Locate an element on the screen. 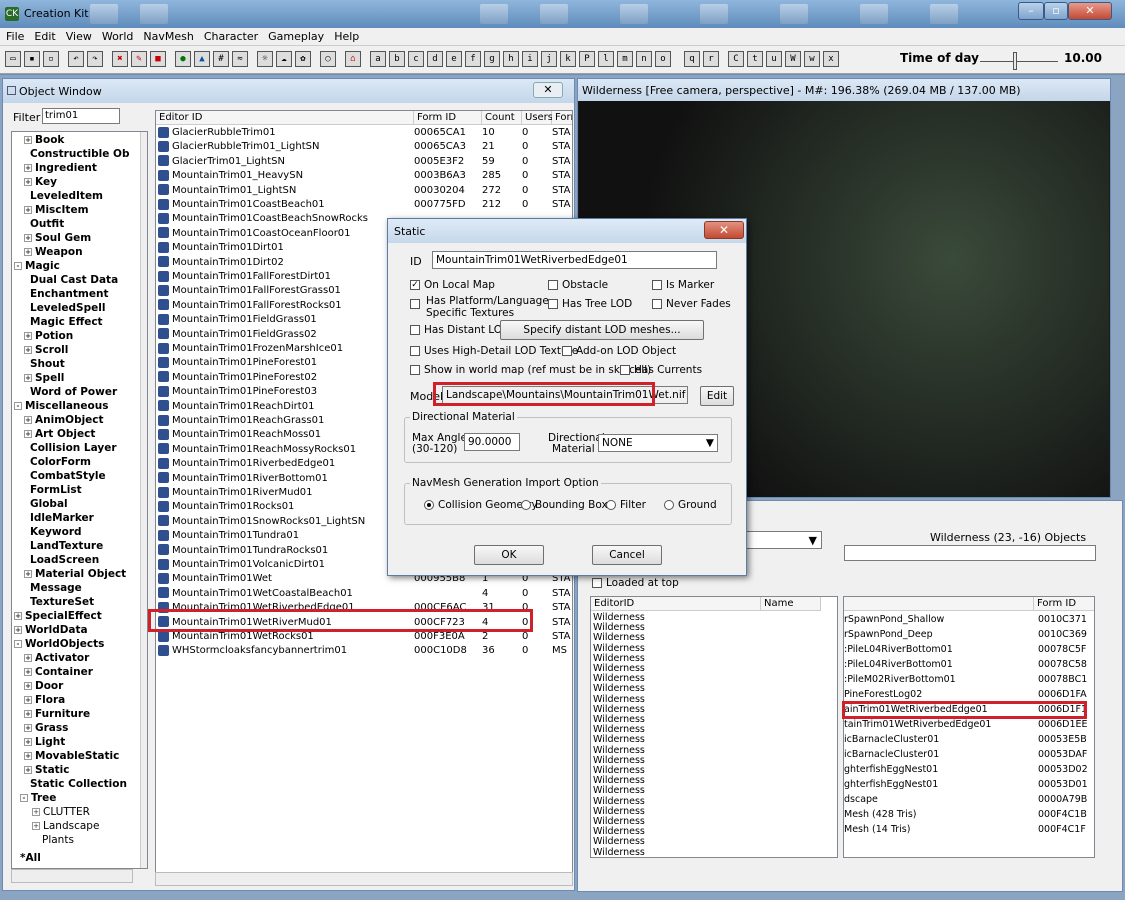  tb-icon-i: i is located at coordinates (530, 59).